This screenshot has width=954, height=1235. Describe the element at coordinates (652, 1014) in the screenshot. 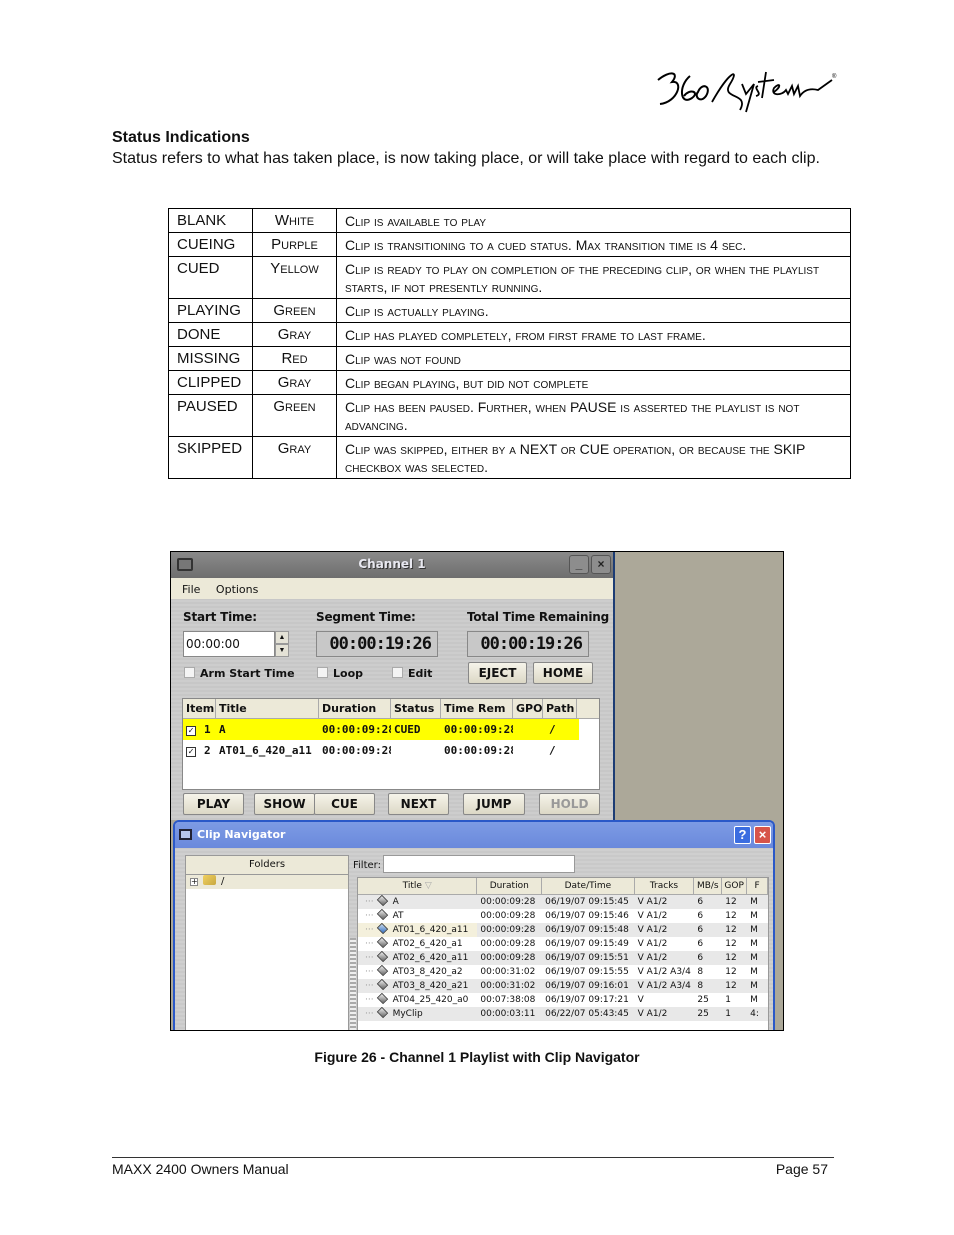

I see `cell-tracks: V A1/2` at that location.